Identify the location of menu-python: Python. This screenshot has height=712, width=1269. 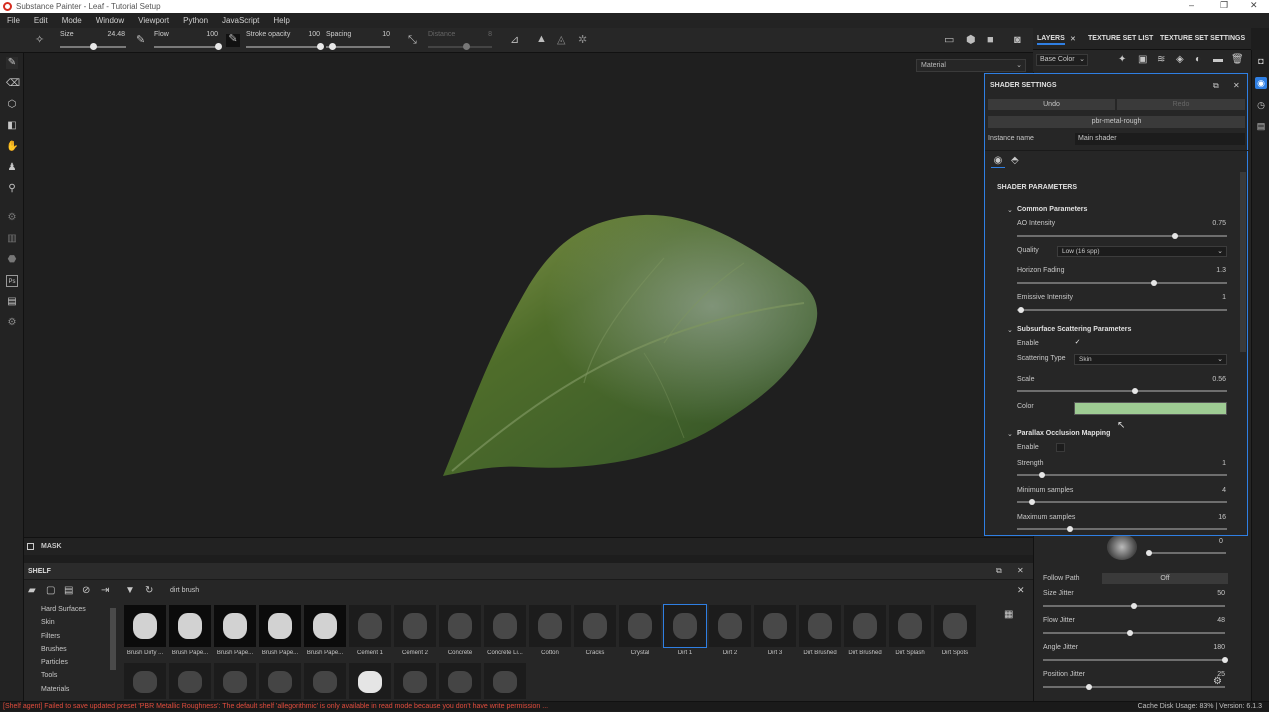
(195, 20).